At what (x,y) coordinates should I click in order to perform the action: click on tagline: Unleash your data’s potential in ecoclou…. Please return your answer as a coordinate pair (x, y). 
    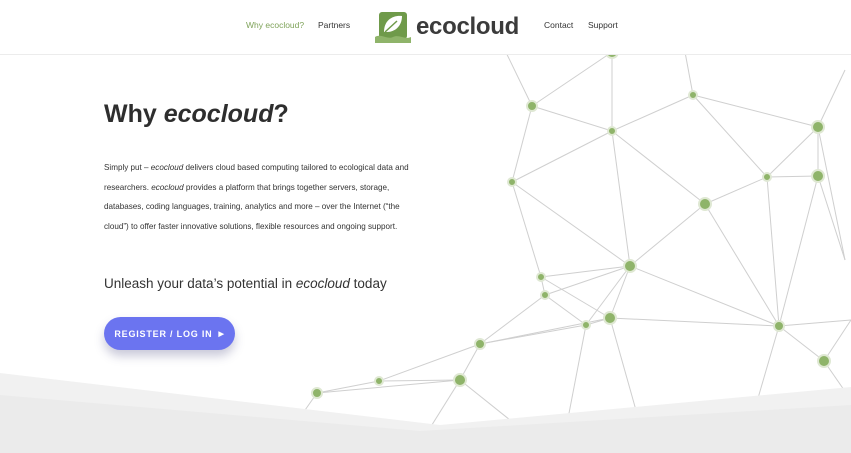
    Looking at the image, I should click on (245, 283).